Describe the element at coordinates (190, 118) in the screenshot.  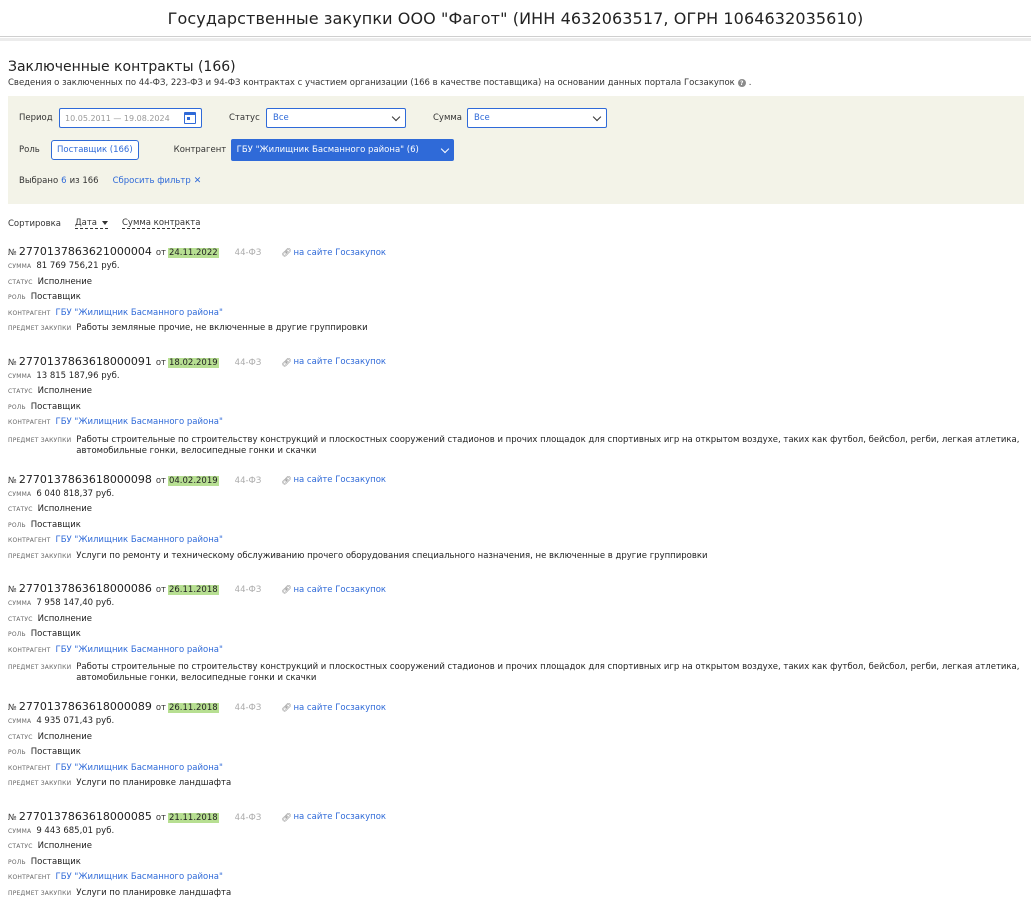
I see `calendar-icon` at that location.